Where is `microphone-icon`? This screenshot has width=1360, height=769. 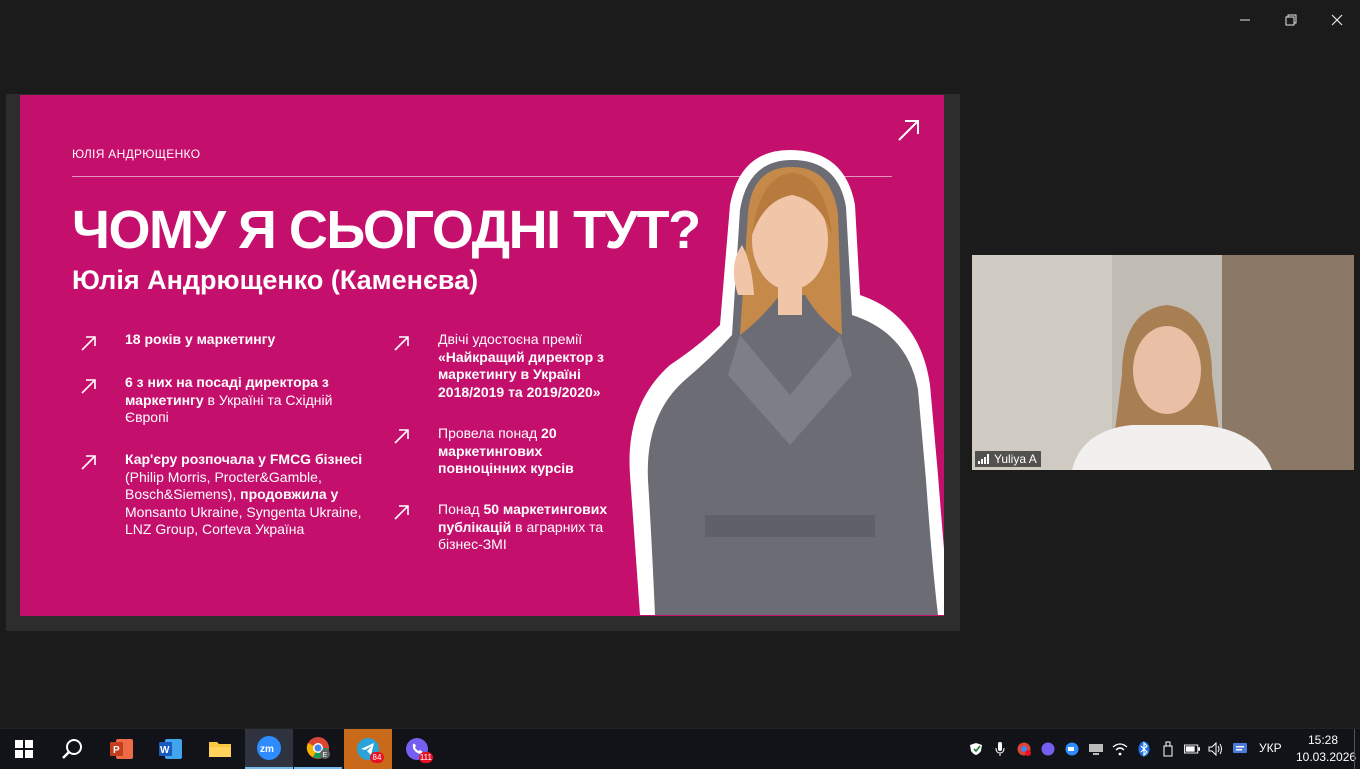
microphone-icon is located at coordinates (1000, 749).